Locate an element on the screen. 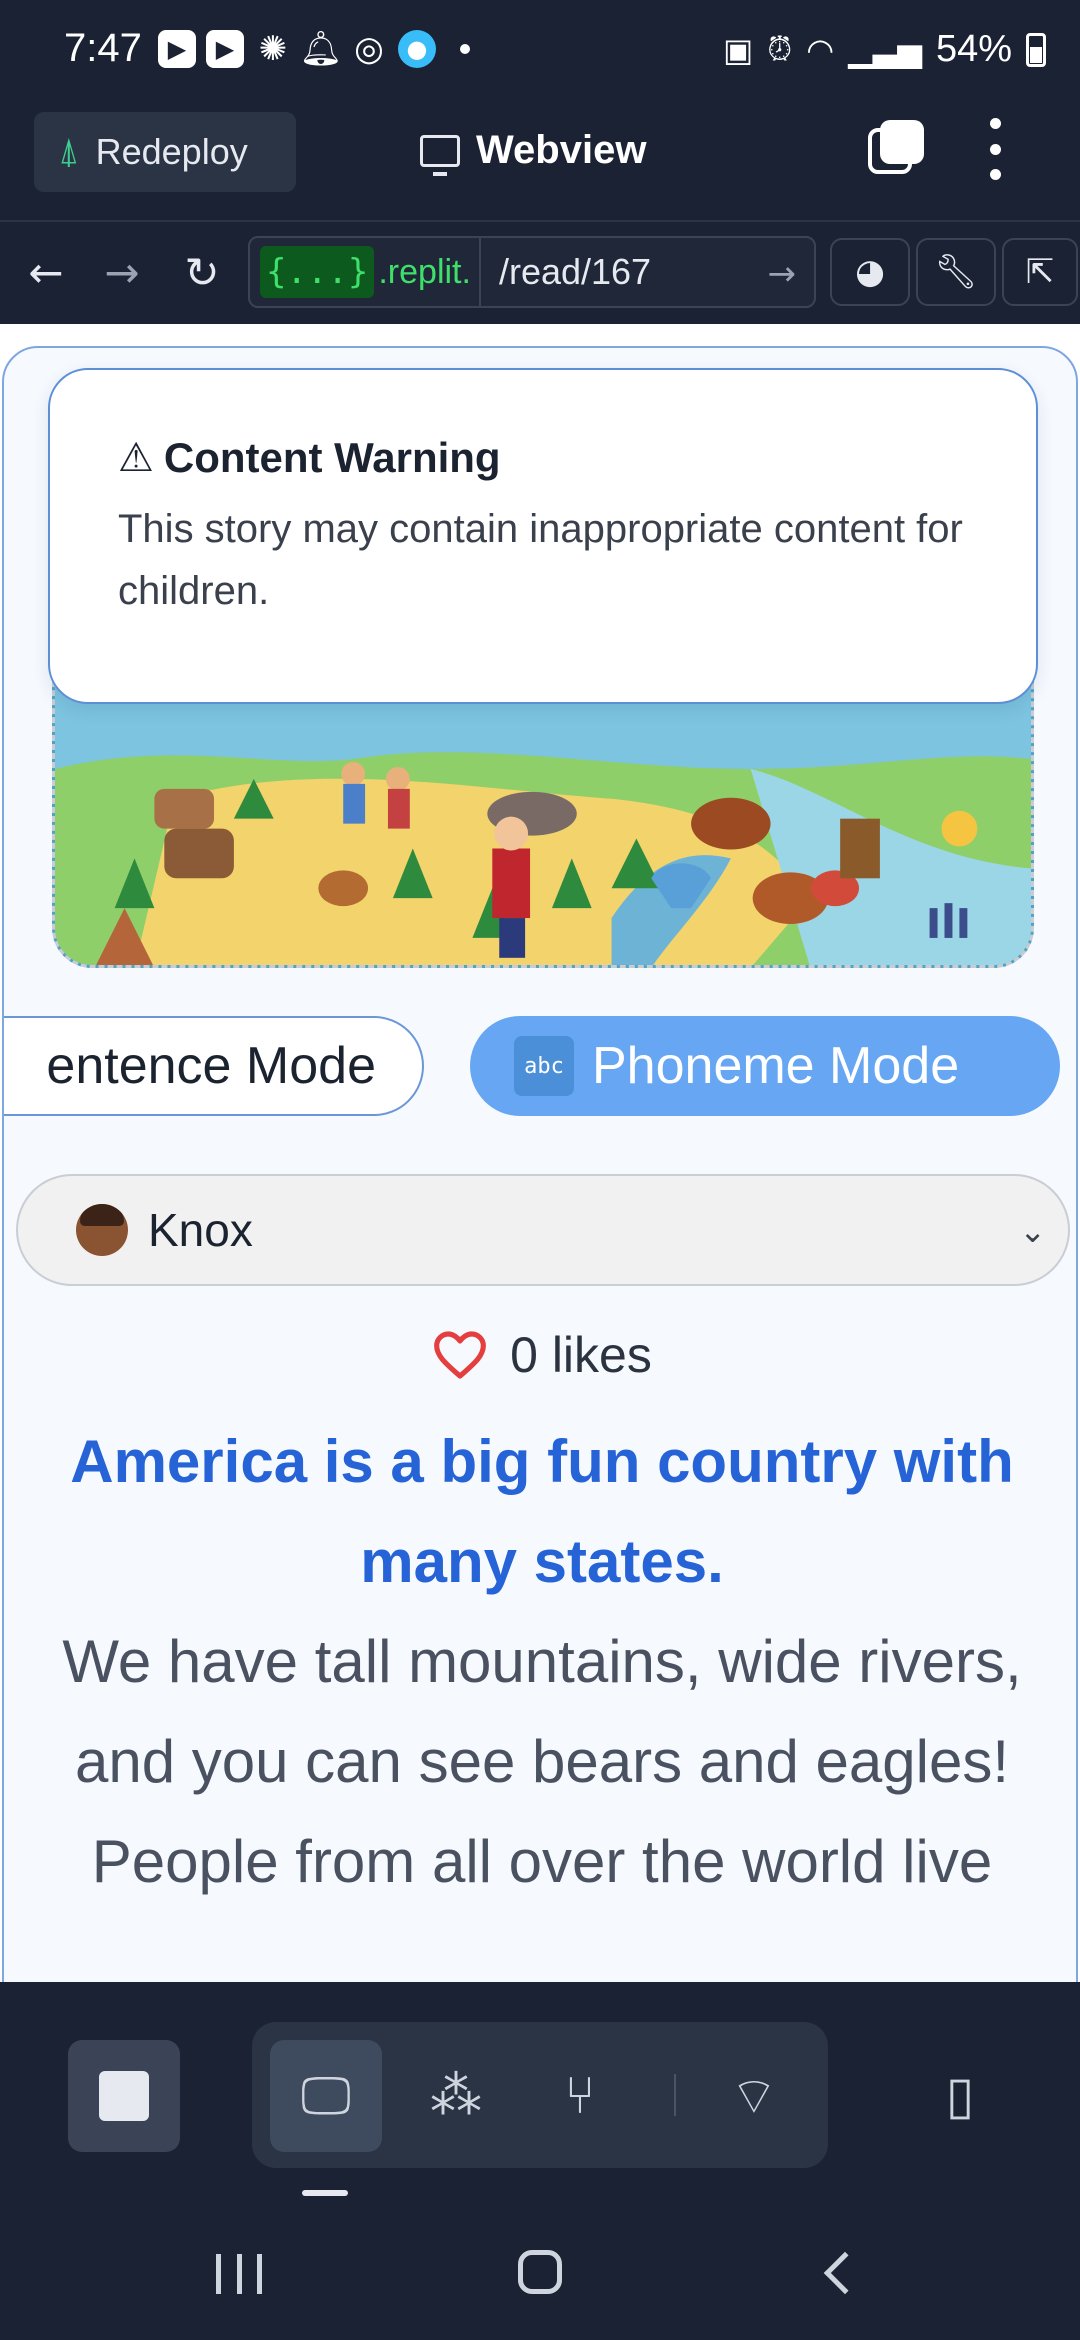 The image size is (1080, 2340). pane-title-label: Webview is located at coordinates (561, 150).